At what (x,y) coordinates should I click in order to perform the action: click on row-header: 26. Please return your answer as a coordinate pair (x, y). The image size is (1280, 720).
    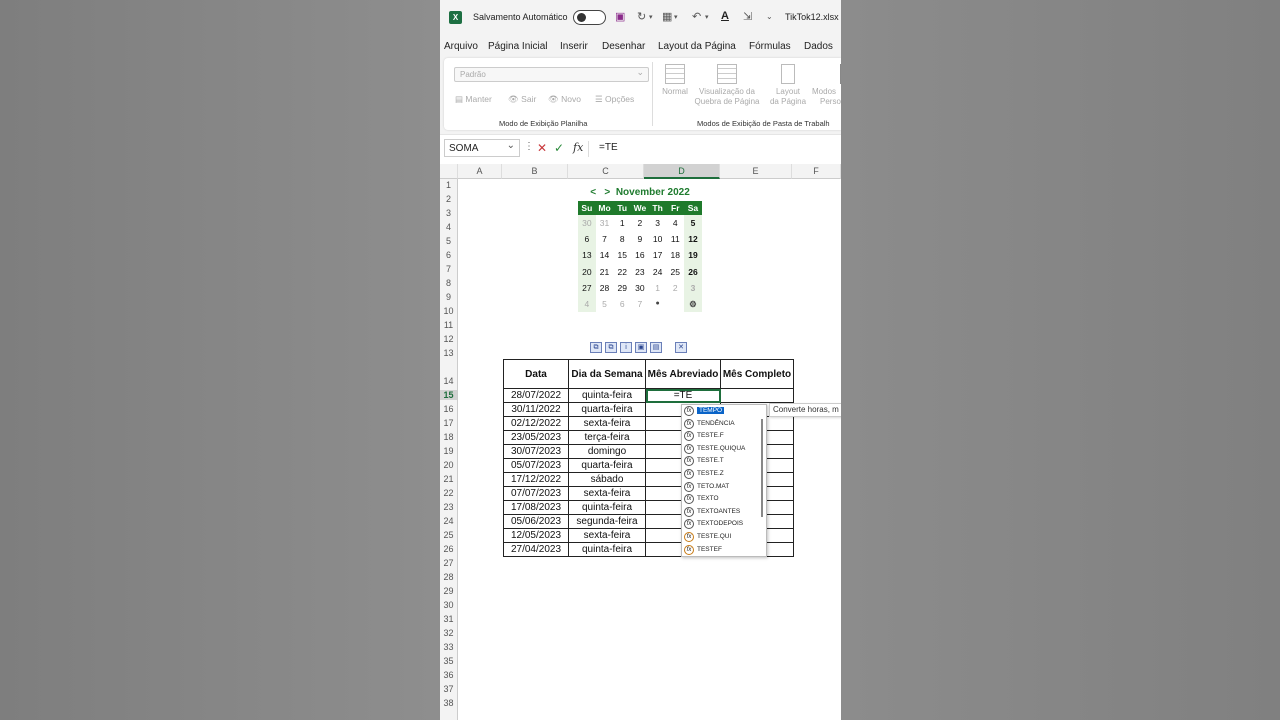
    Looking at the image, I should click on (448, 549).